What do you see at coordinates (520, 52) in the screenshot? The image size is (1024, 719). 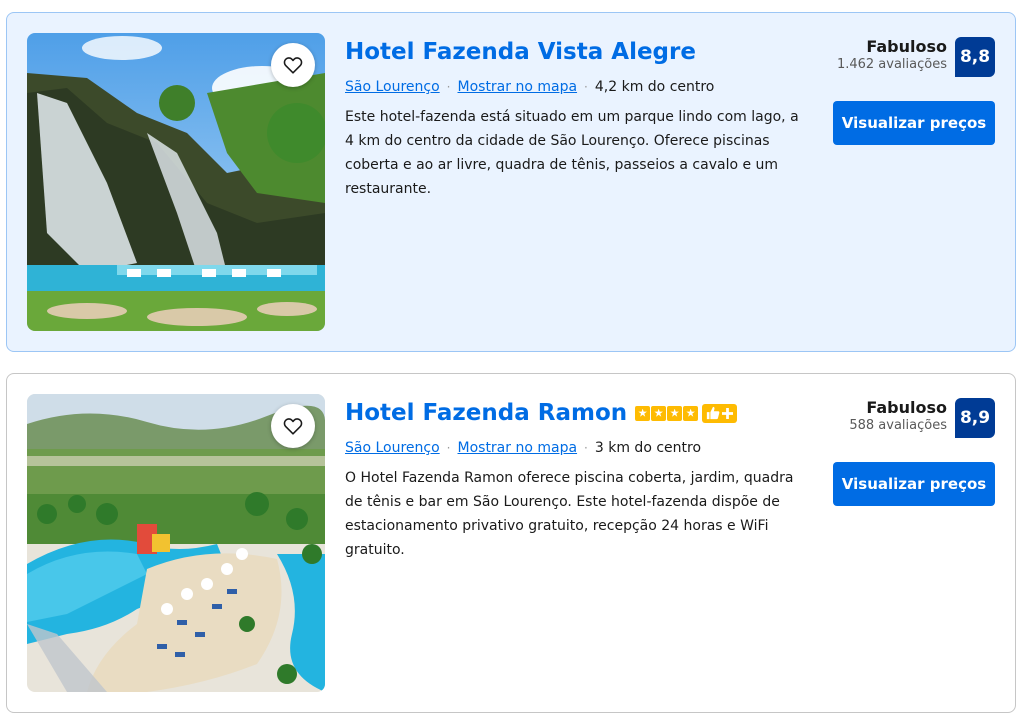 I see `hotel-name: Hotel Fazenda Vista Alegre` at bounding box center [520, 52].